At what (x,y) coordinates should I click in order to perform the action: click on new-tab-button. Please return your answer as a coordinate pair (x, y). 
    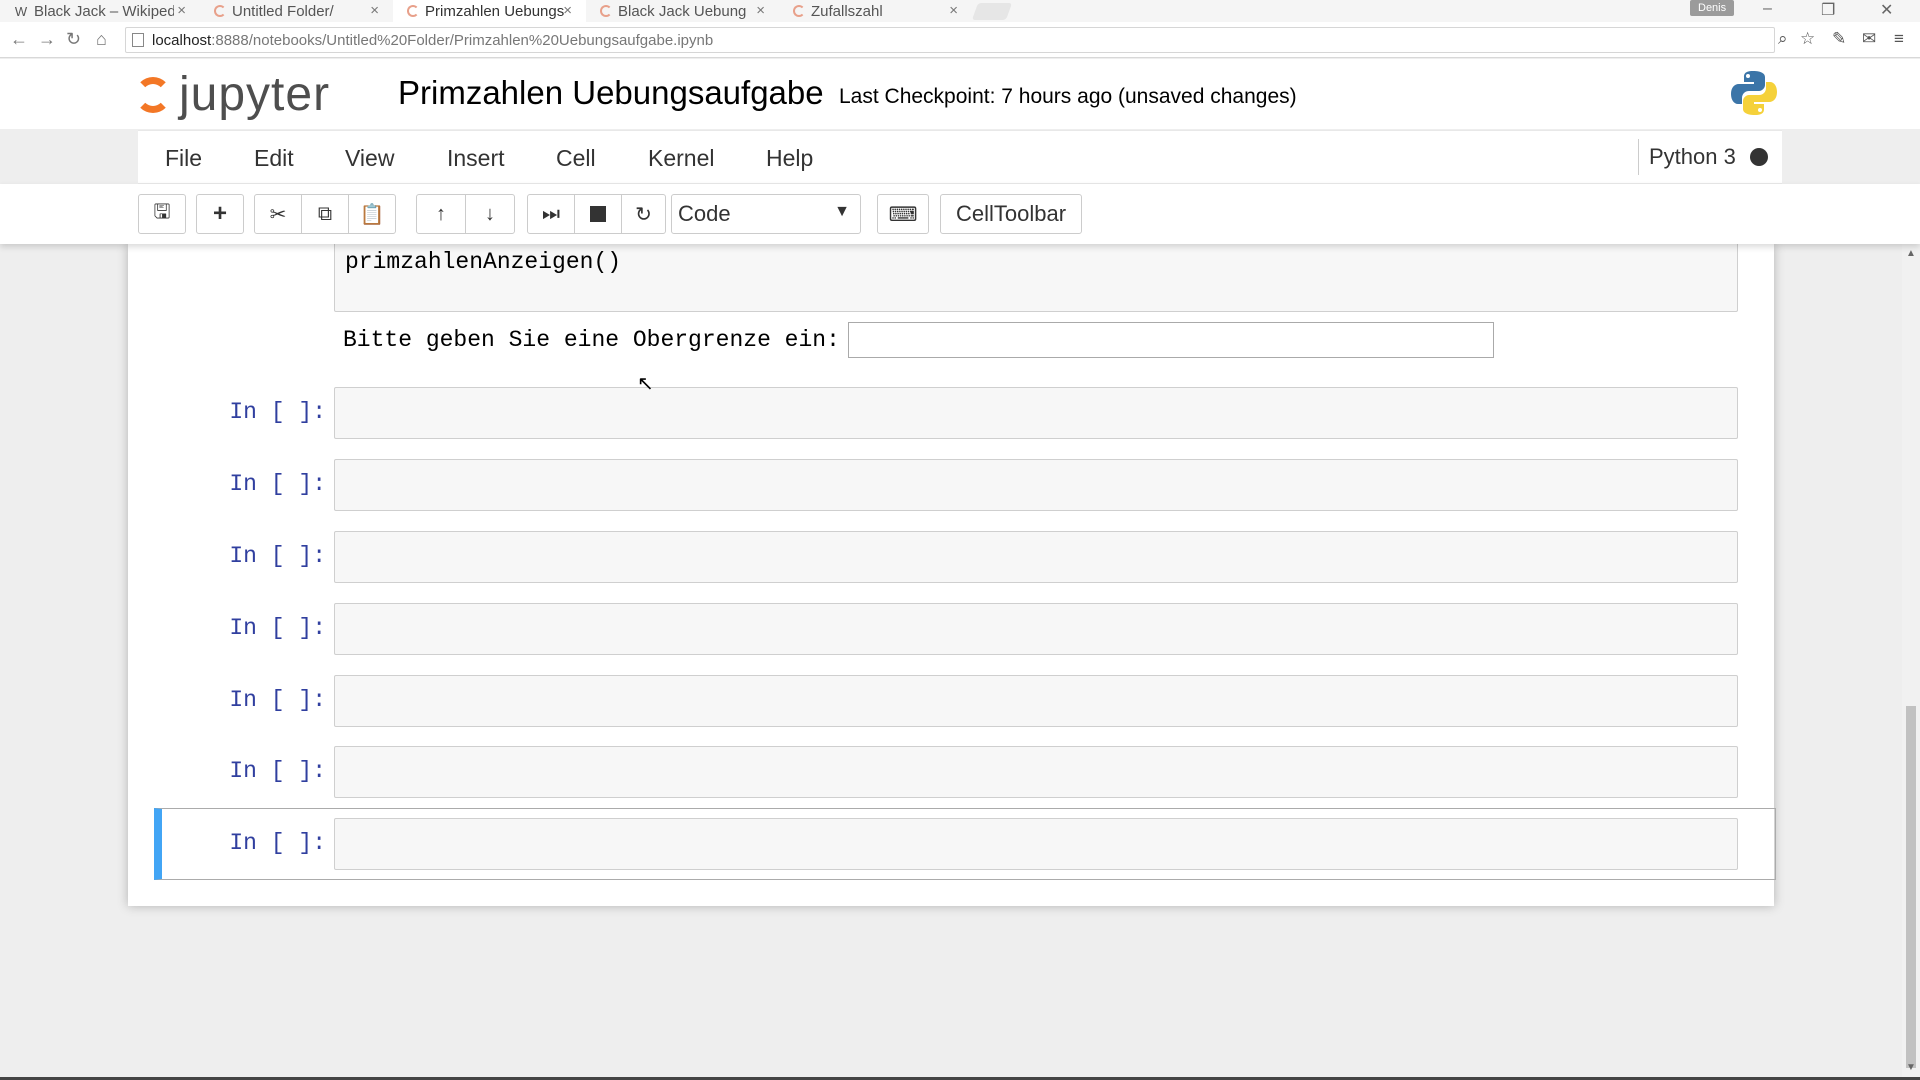
    Looking at the image, I should click on (992, 11).